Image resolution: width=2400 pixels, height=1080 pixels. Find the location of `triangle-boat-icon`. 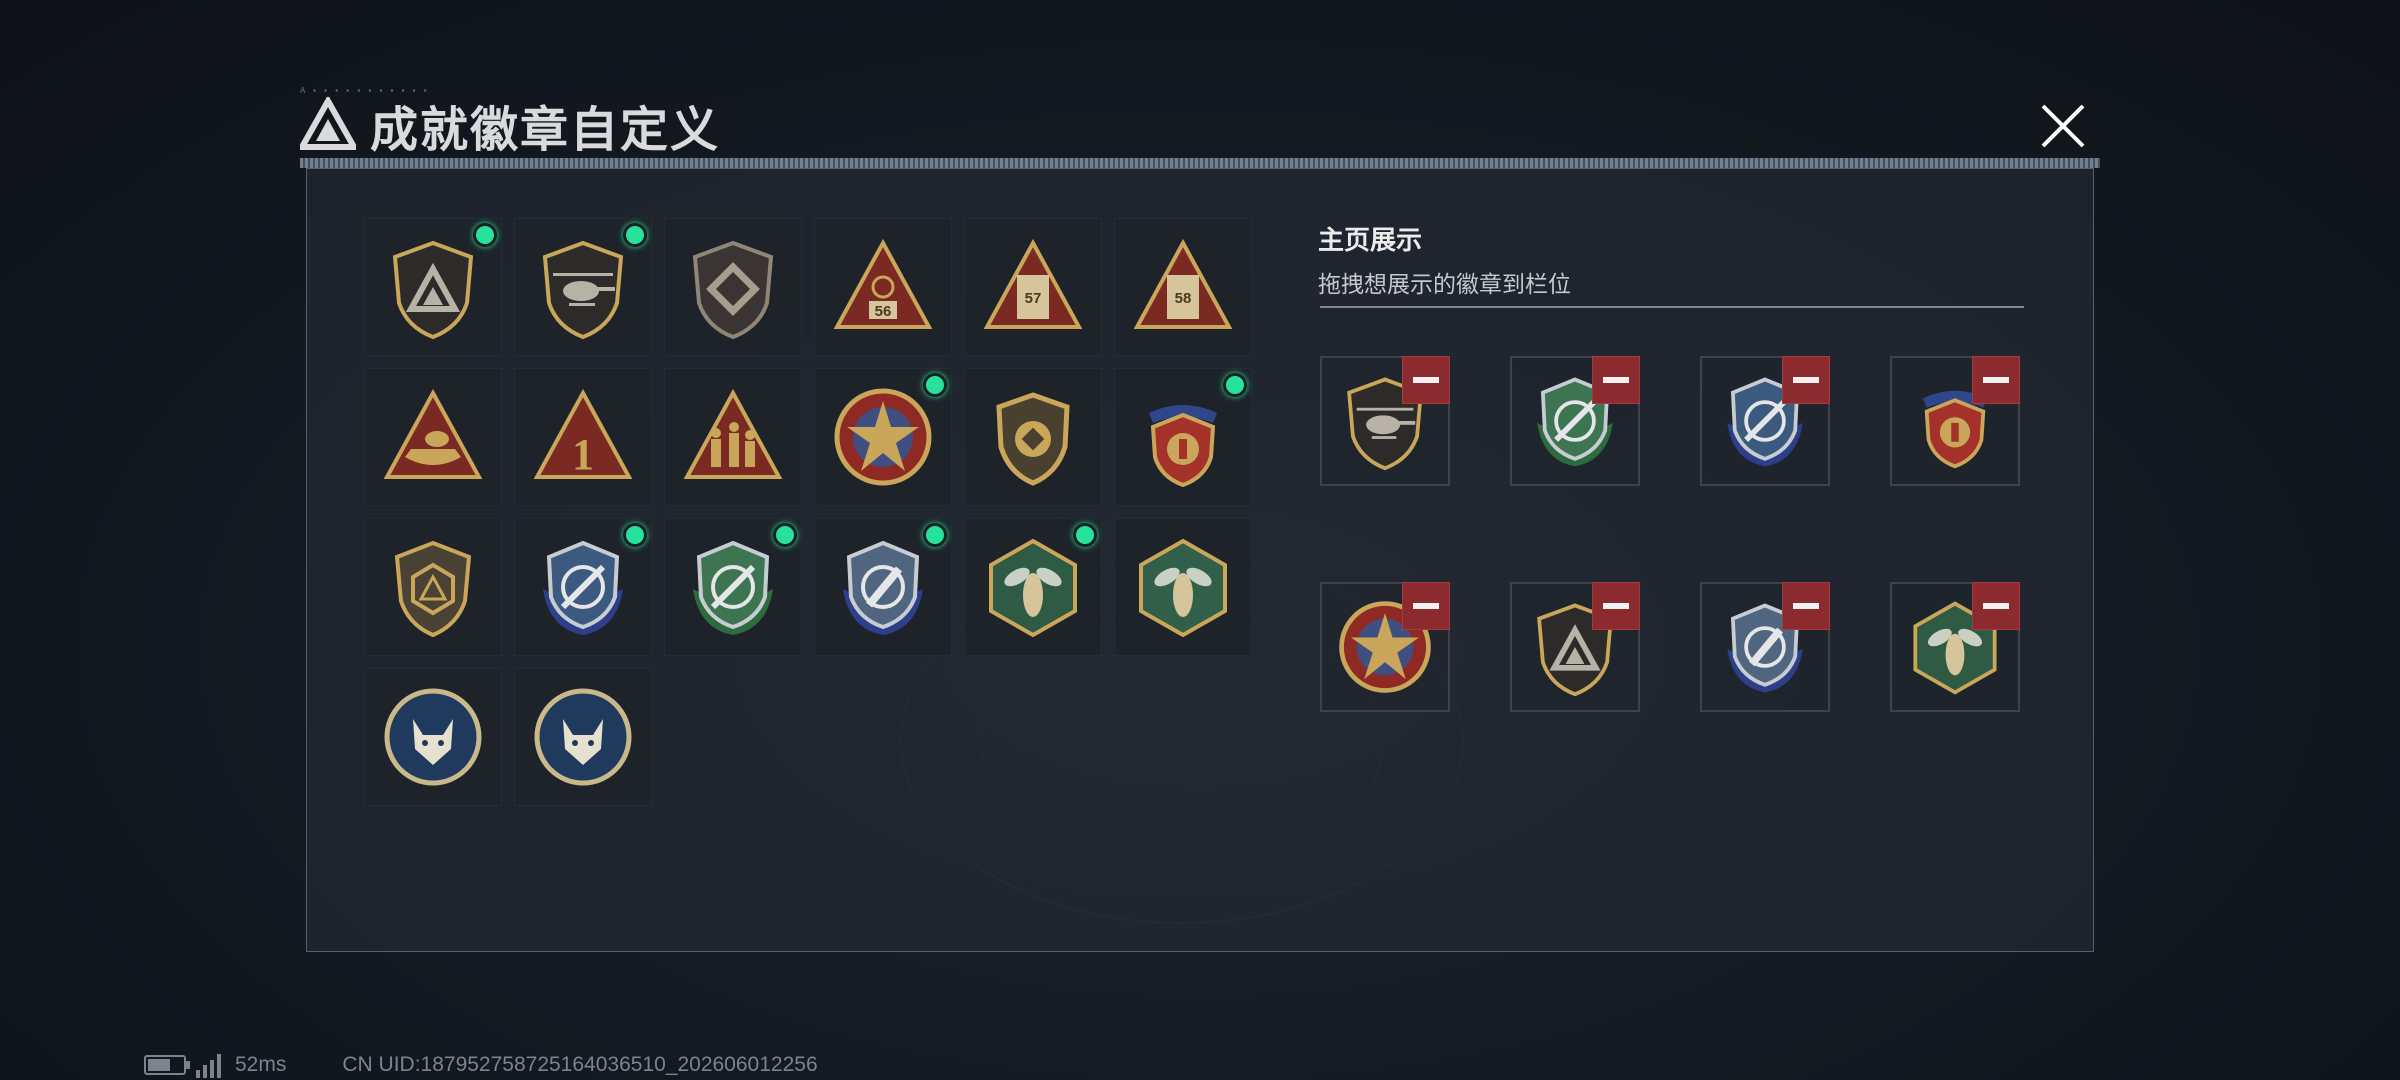

triangle-boat-icon is located at coordinates (433, 433).